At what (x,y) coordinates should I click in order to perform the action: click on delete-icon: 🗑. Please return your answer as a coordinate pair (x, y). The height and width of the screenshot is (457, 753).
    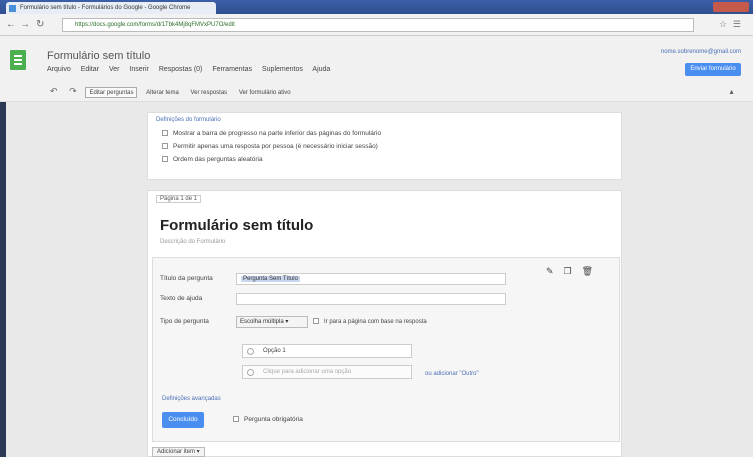
    Looking at the image, I should click on (592, 271).